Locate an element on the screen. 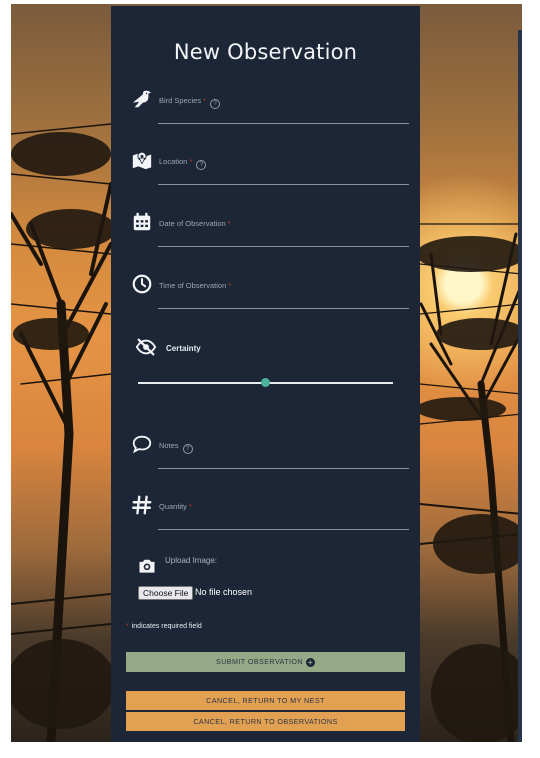 Image resolution: width=540 pixels, height=758 pixels. cancel-return-nest-button: CANCEL, RETURN TO MY NEST is located at coordinates (265, 700).